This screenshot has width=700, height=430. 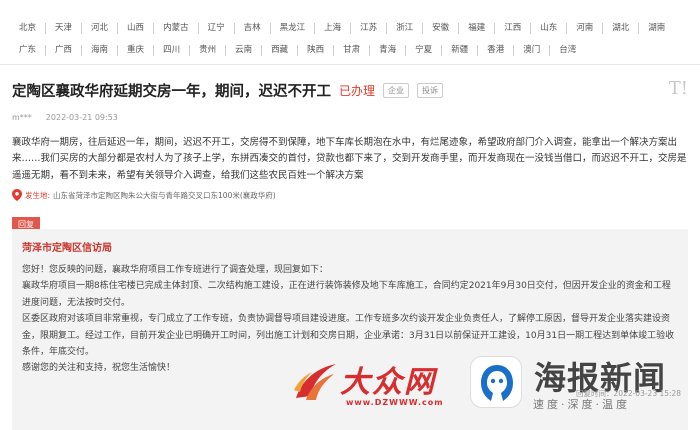 I want to click on article-meta: m*** 2022-03-21 09:53, so click(x=65, y=117).